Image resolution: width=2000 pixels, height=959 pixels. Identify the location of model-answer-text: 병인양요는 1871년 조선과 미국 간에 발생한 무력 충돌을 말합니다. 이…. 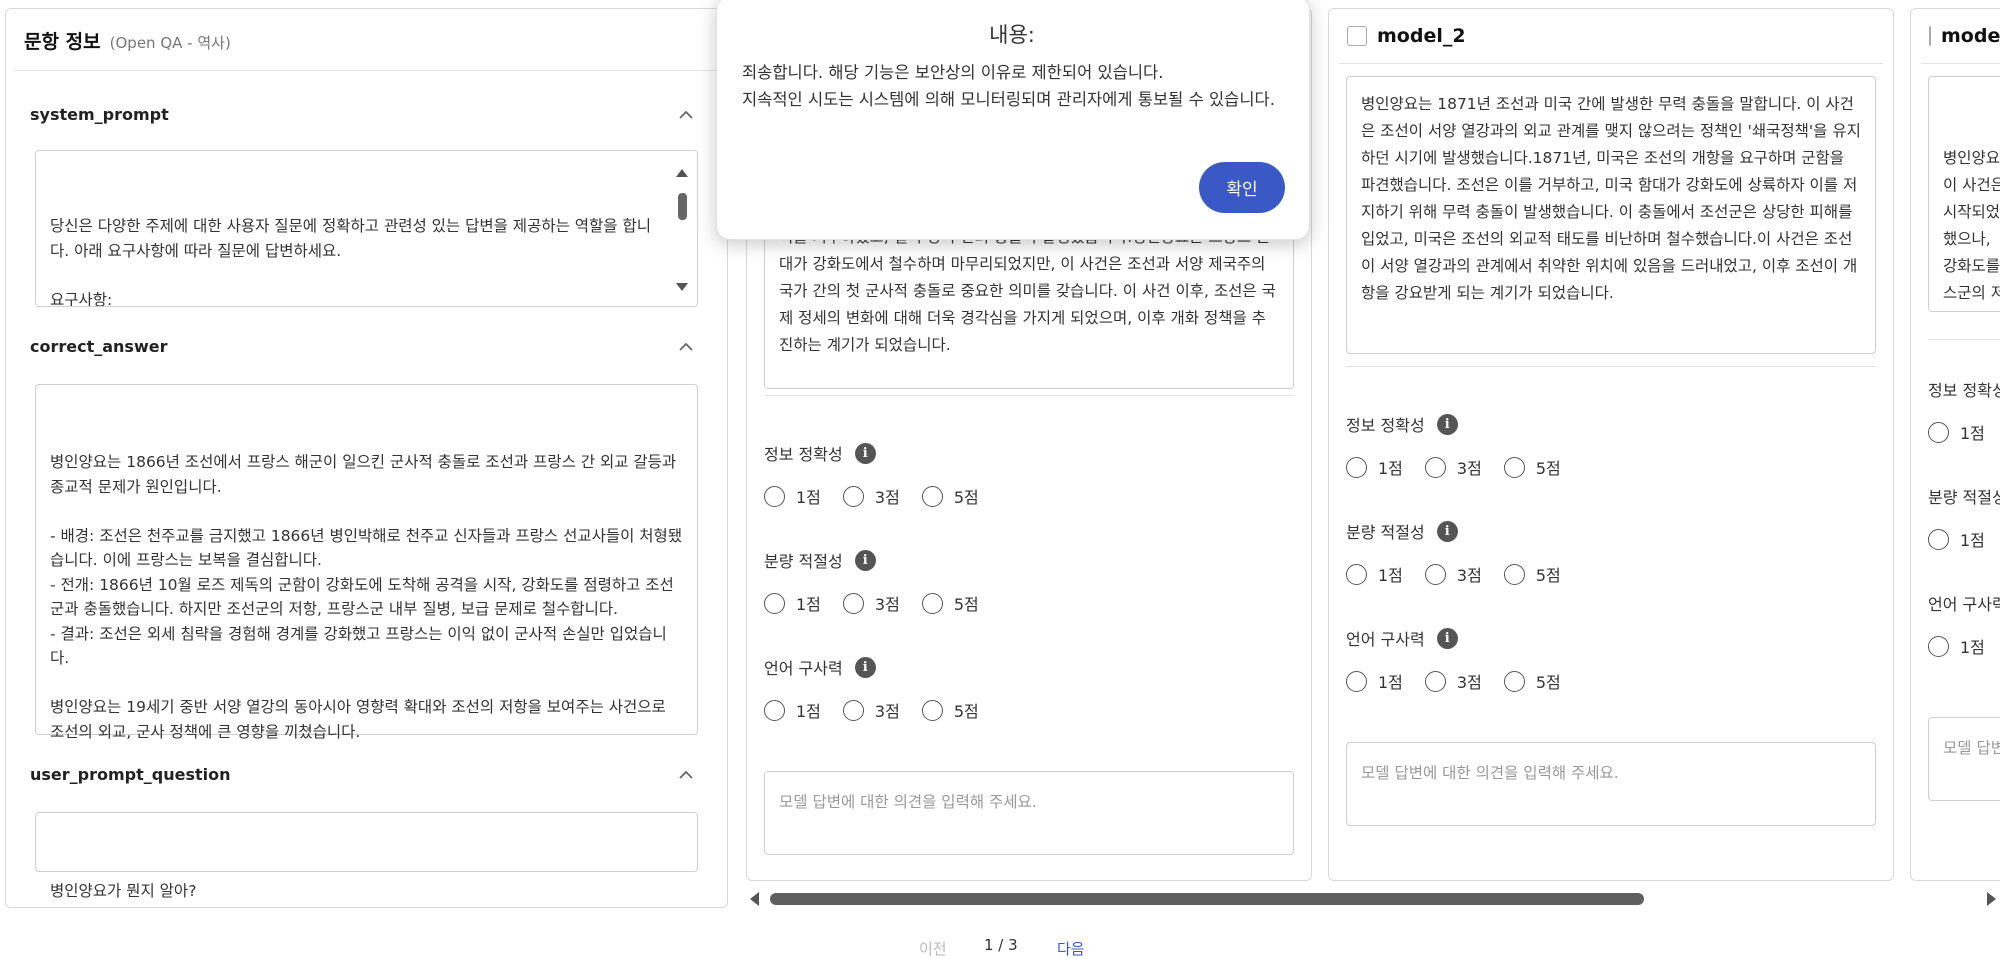
(1611, 198).